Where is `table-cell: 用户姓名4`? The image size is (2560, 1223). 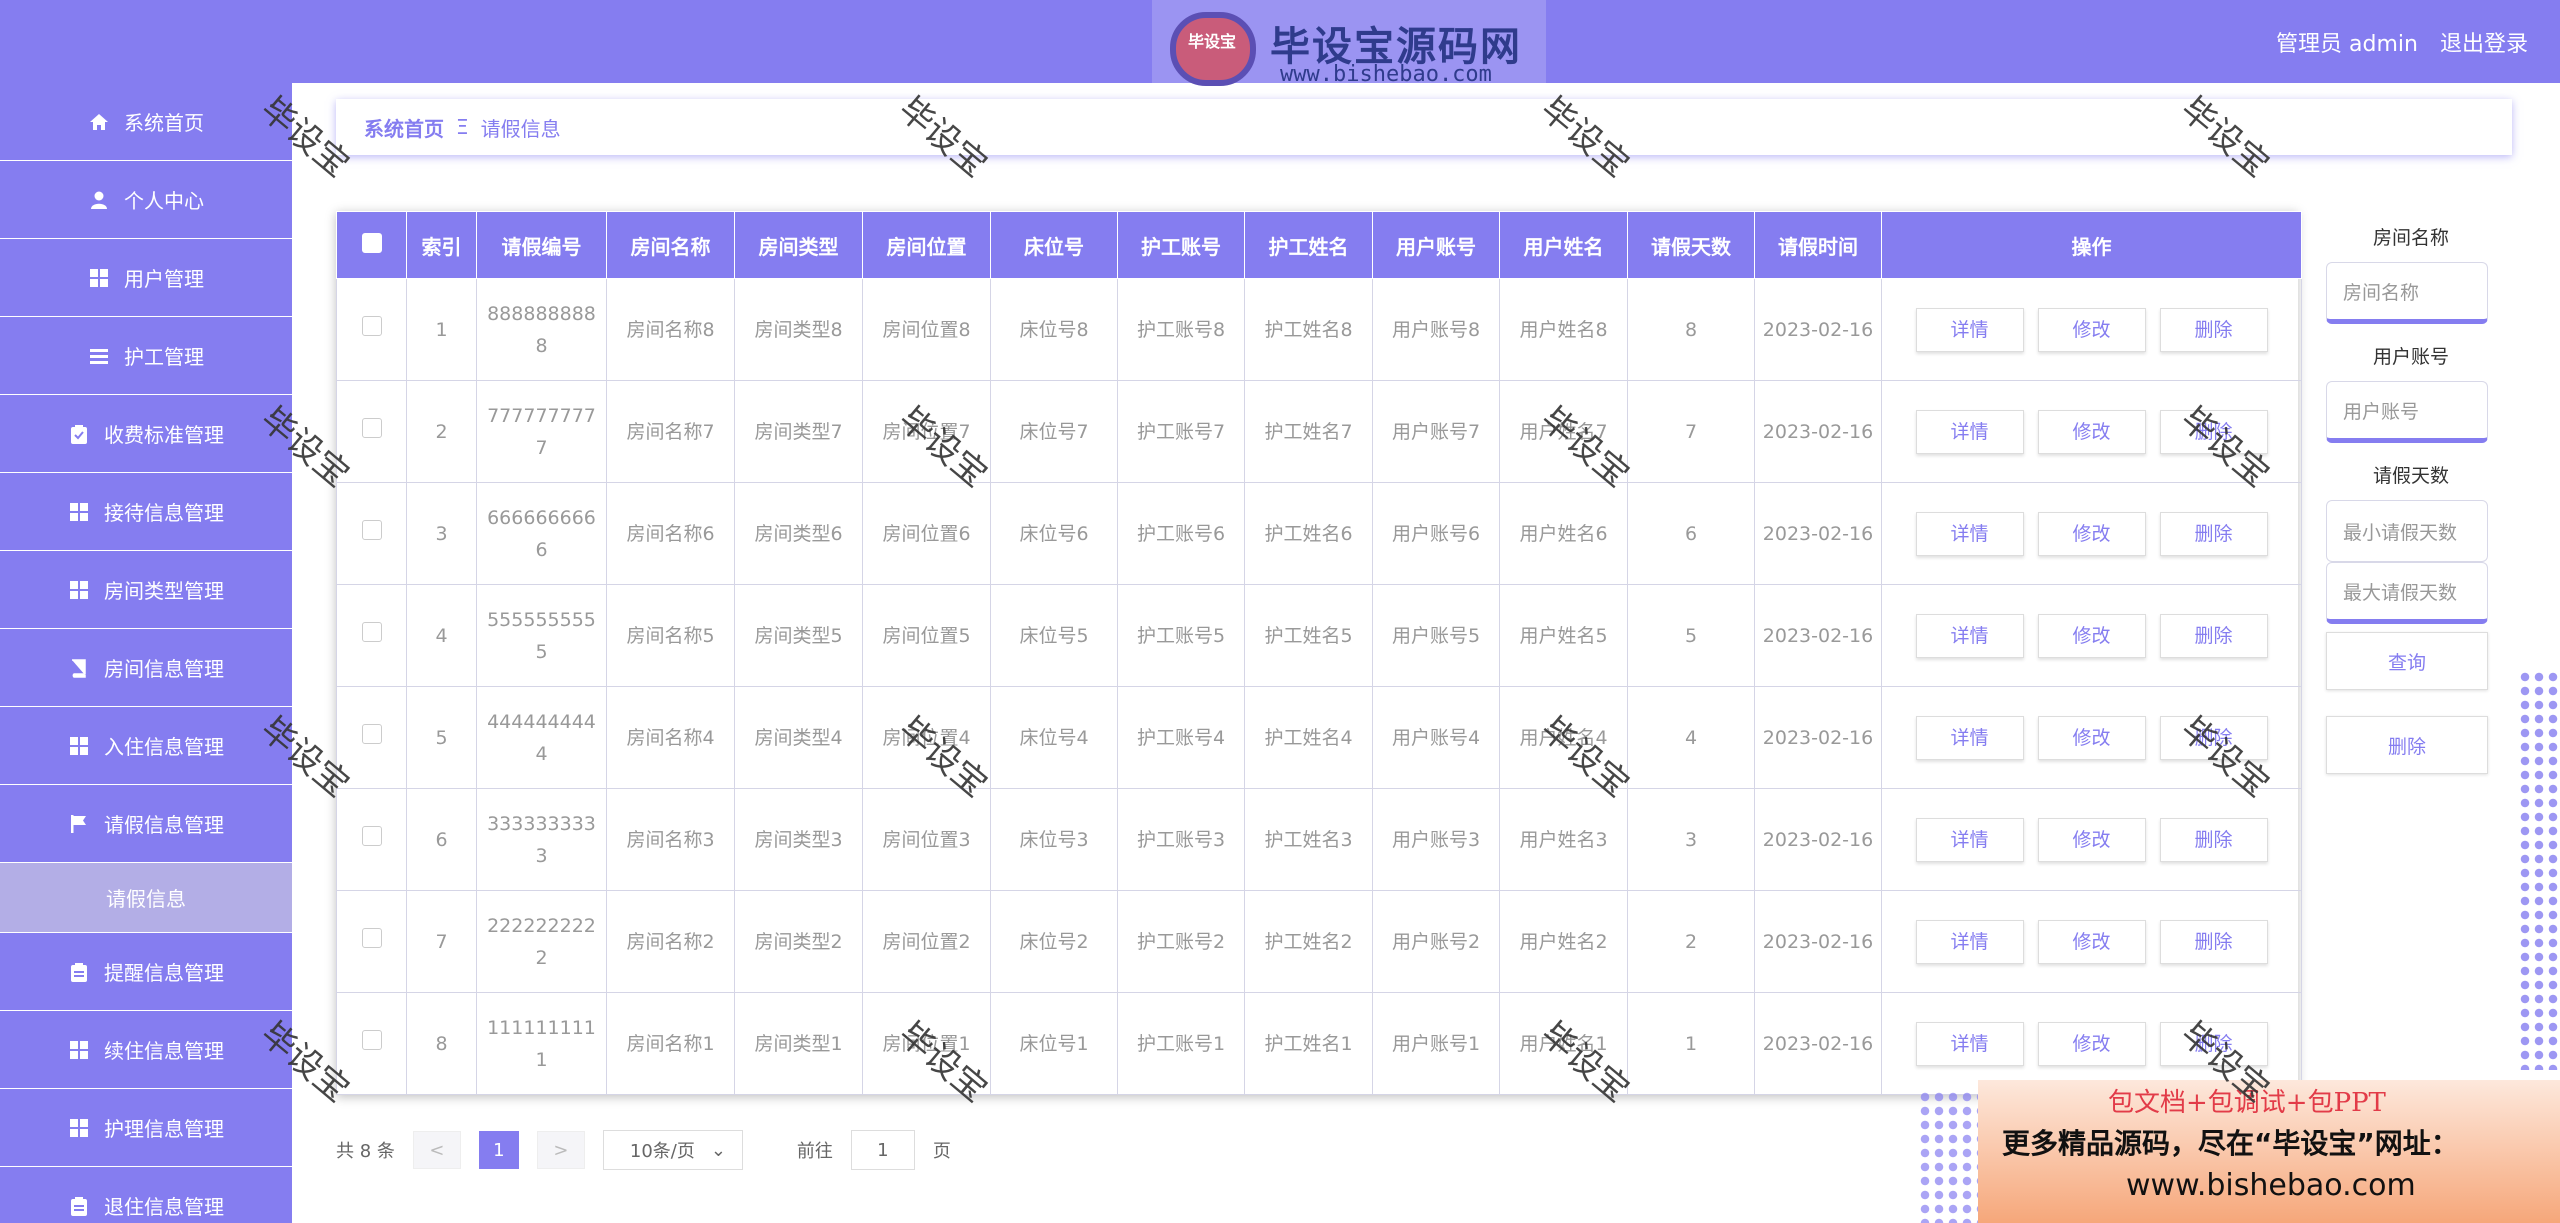 table-cell: 用户姓名4 is located at coordinates (1563, 737).